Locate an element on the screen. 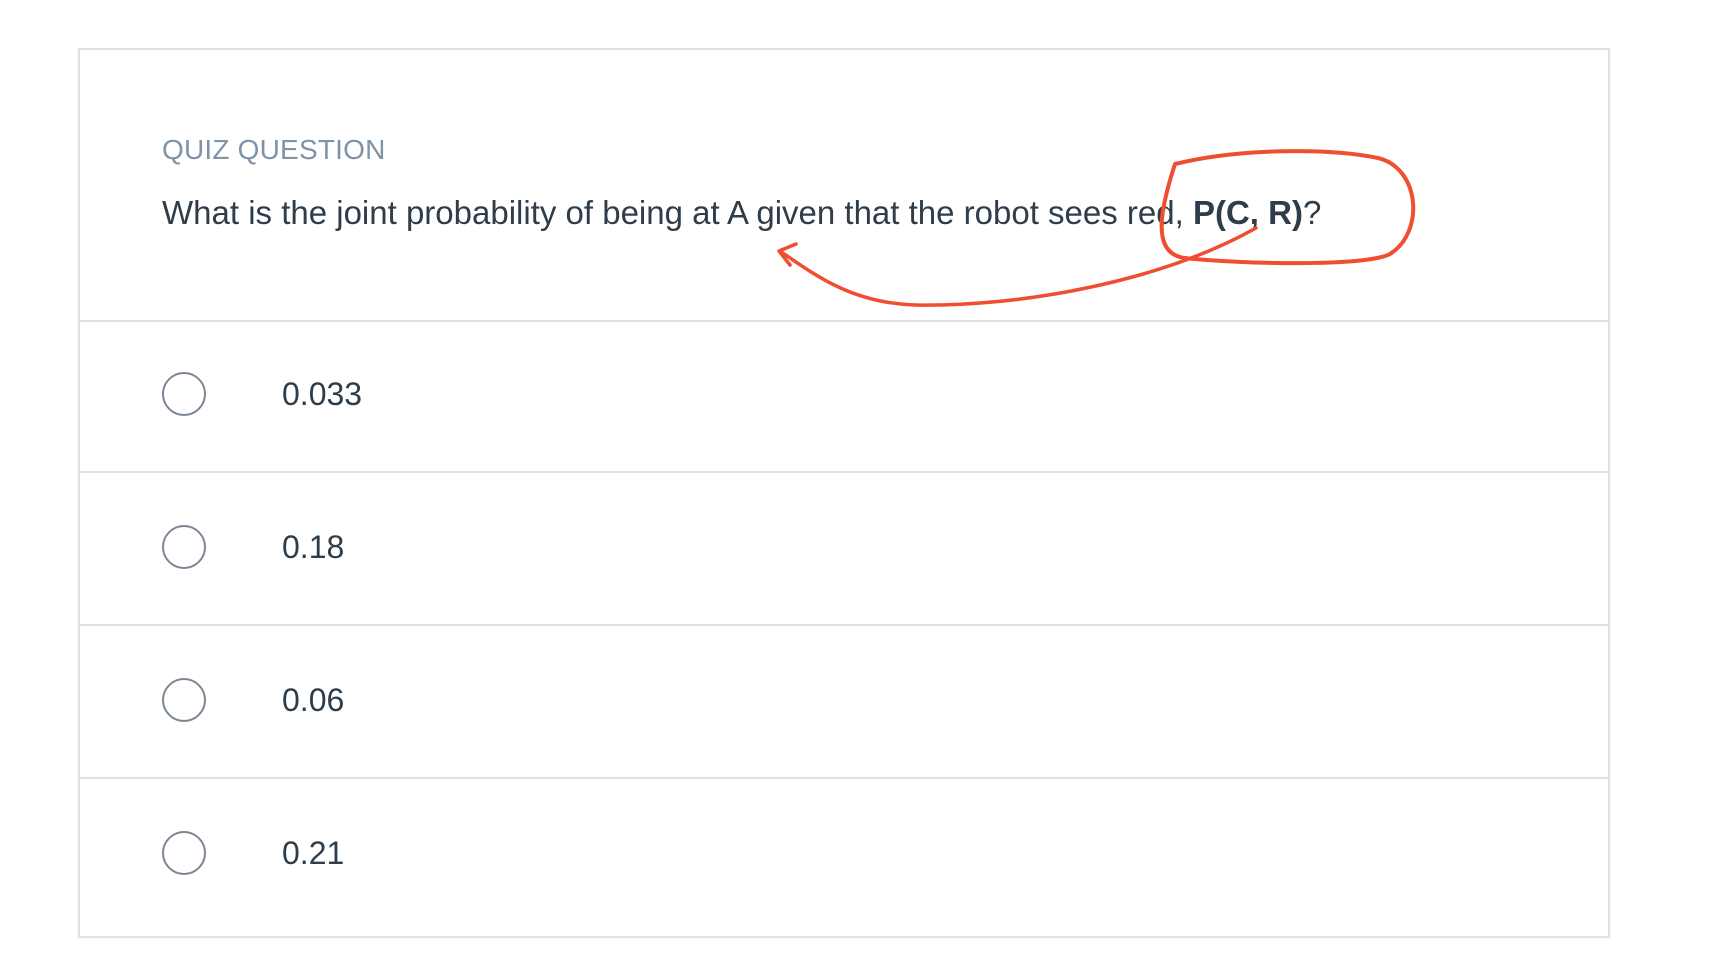  answer-label: 0.21 is located at coordinates (313, 853).